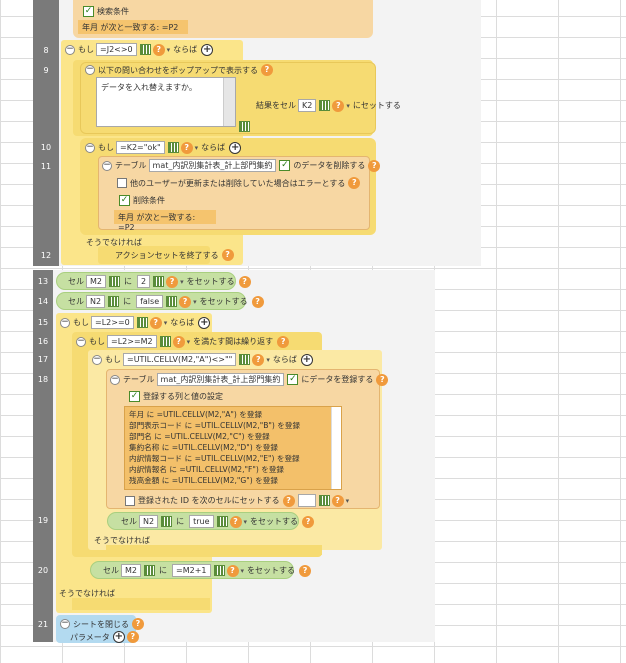  Describe the element at coordinates (144, 281) in the screenshot. I see `value-field: 2` at that location.